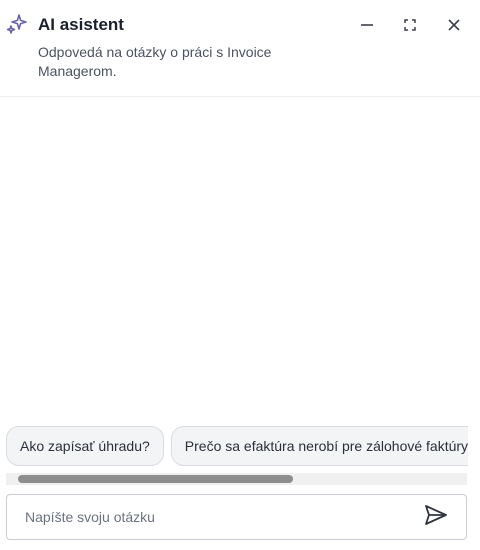 This screenshot has width=480, height=550. What do you see at coordinates (85, 446) in the screenshot?
I see `suggestion-chip: Ako zapísať úhradu?` at bounding box center [85, 446].